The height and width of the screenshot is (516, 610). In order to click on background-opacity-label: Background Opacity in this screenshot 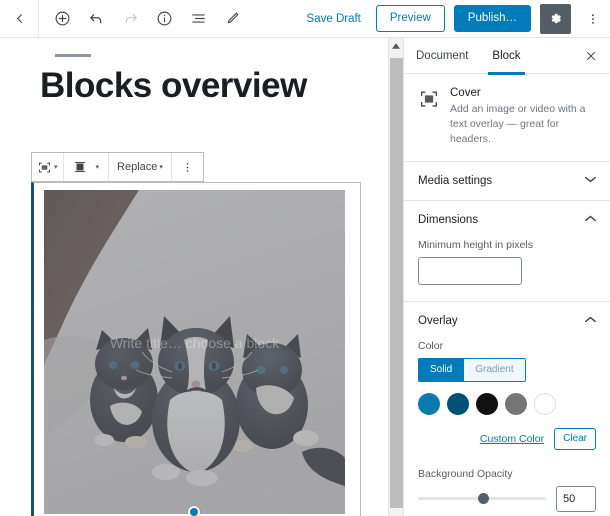, I will do `click(465, 473)`.